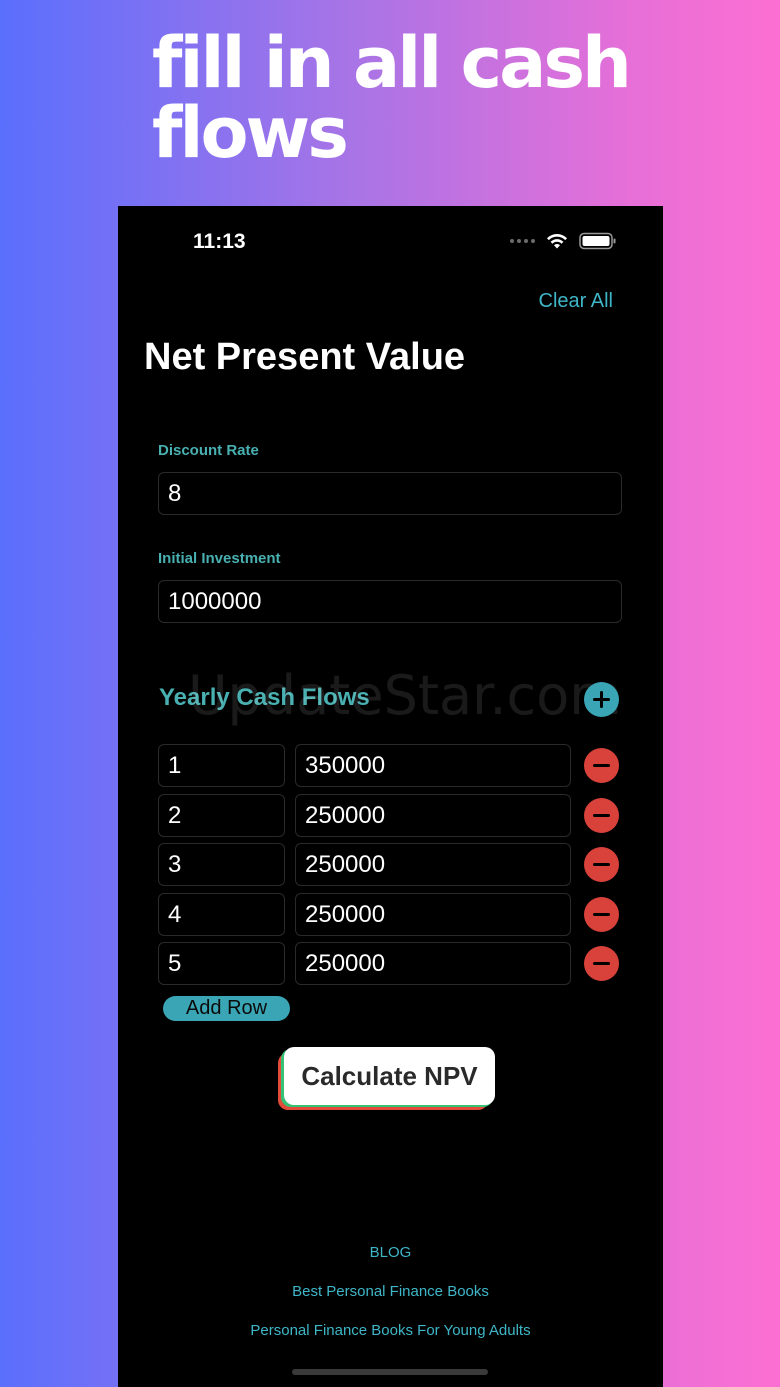 The image size is (780, 1387). I want to click on page-title: Net Present Value, so click(305, 357).